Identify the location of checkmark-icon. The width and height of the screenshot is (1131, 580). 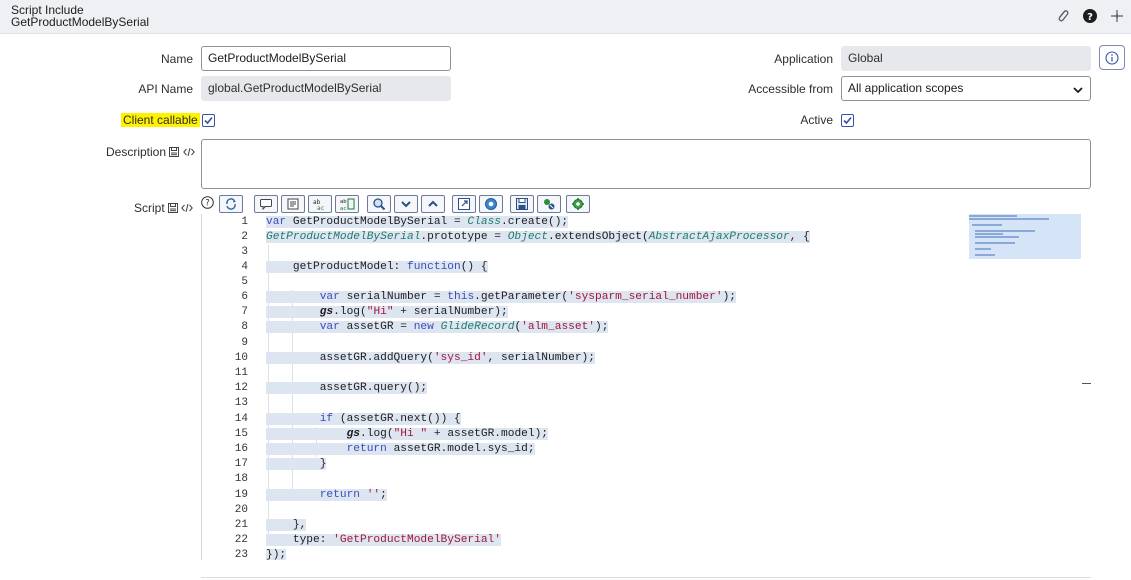
(847, 120).